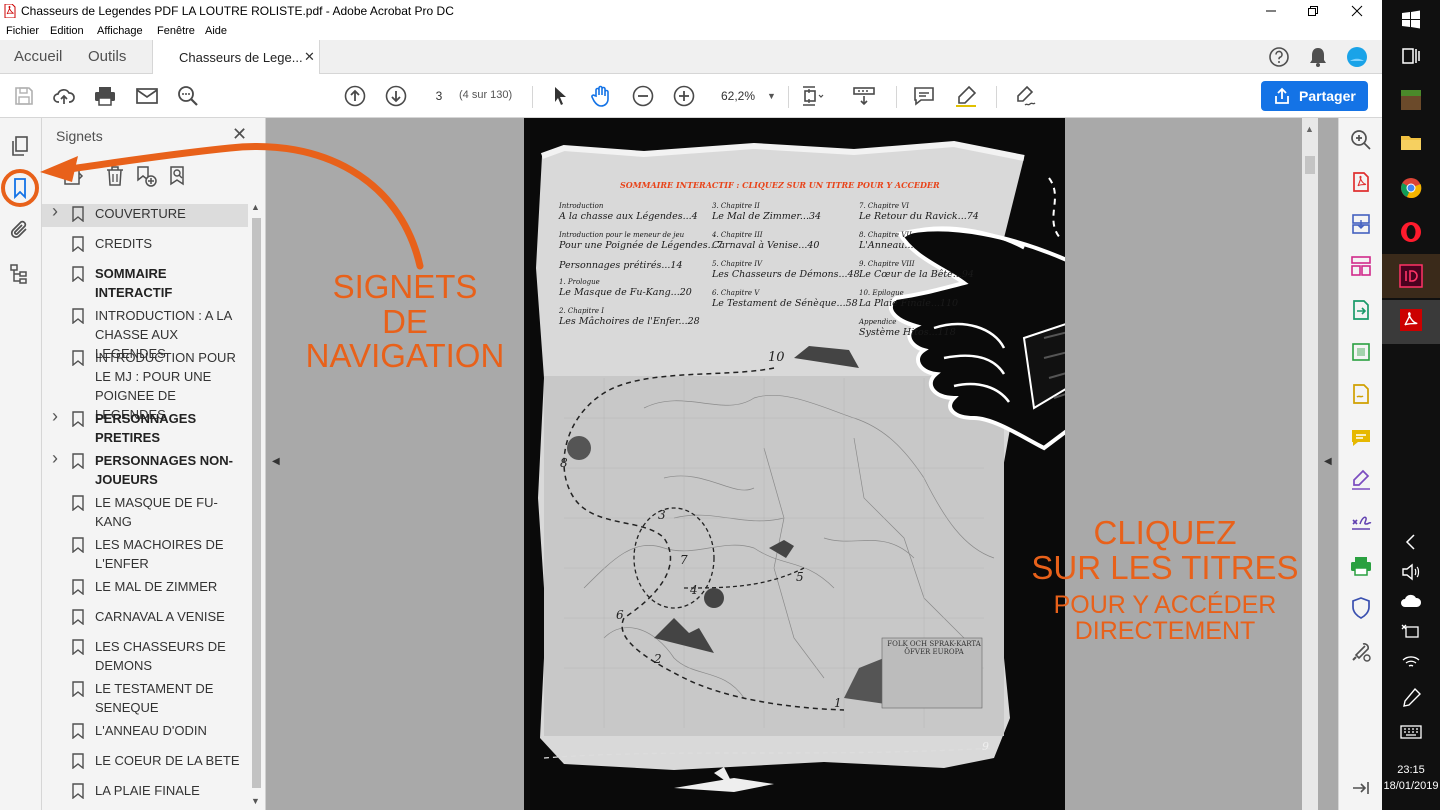 This screenshot has width=1440, height=810. Describe the element at coordinates (38, 56) in the screenshot. I see `tab-accueil: Accueil` at that location.